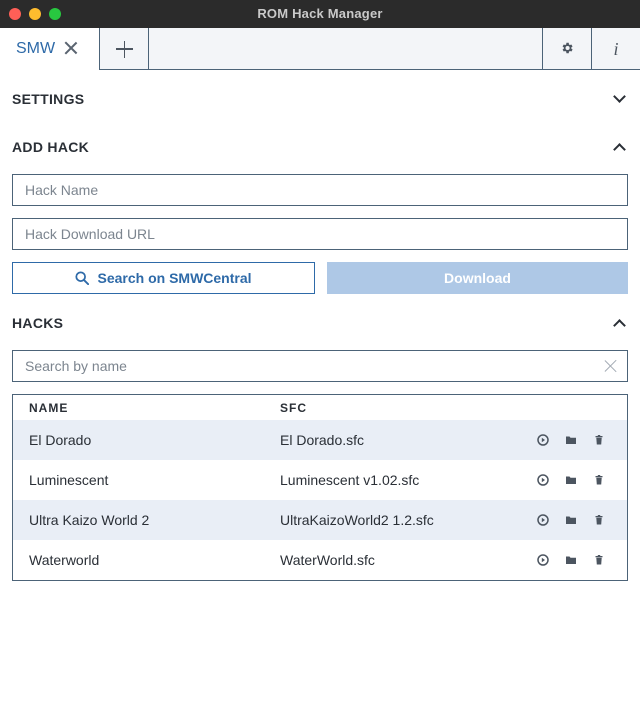  I want to click on hack-name-cell: Waterworld, so click(64, 560).